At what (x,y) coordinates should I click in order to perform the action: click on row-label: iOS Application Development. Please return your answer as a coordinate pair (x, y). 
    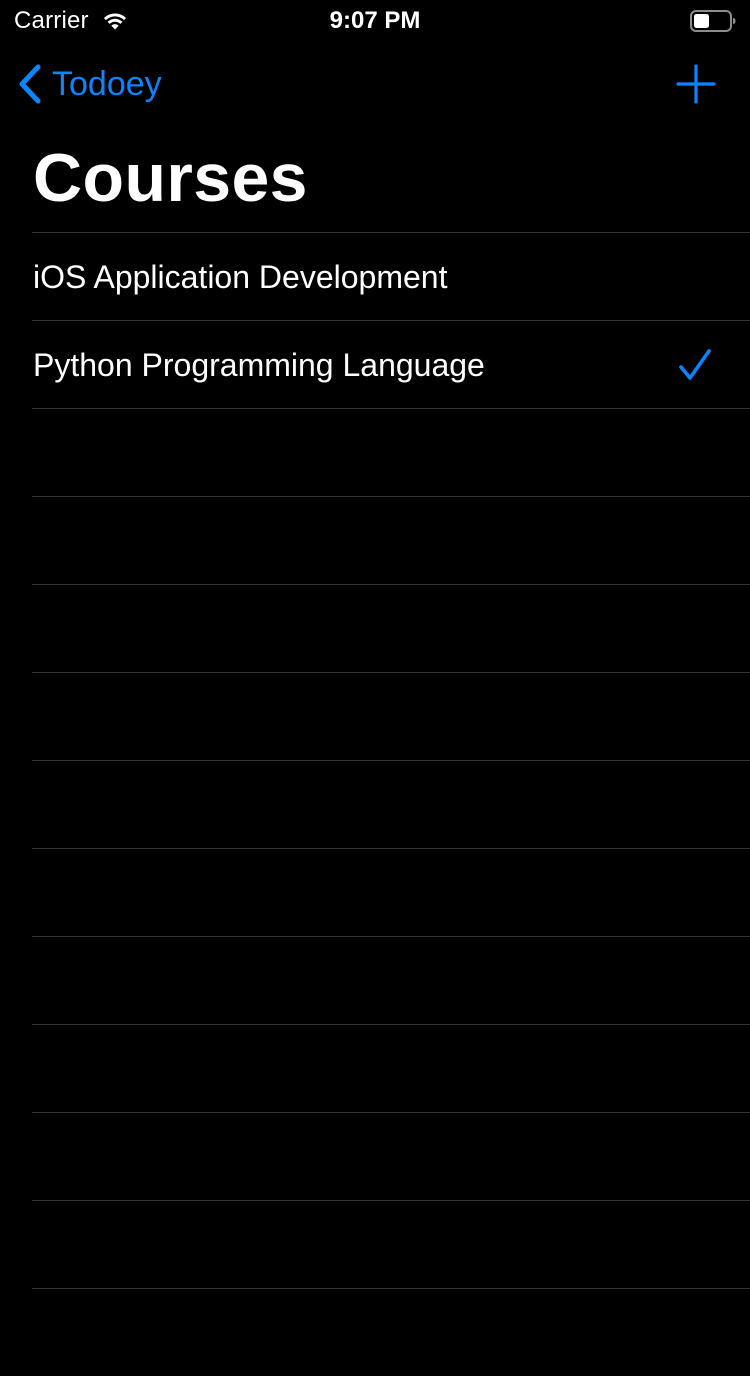
    Looking at the image, I should click on (240, 276).